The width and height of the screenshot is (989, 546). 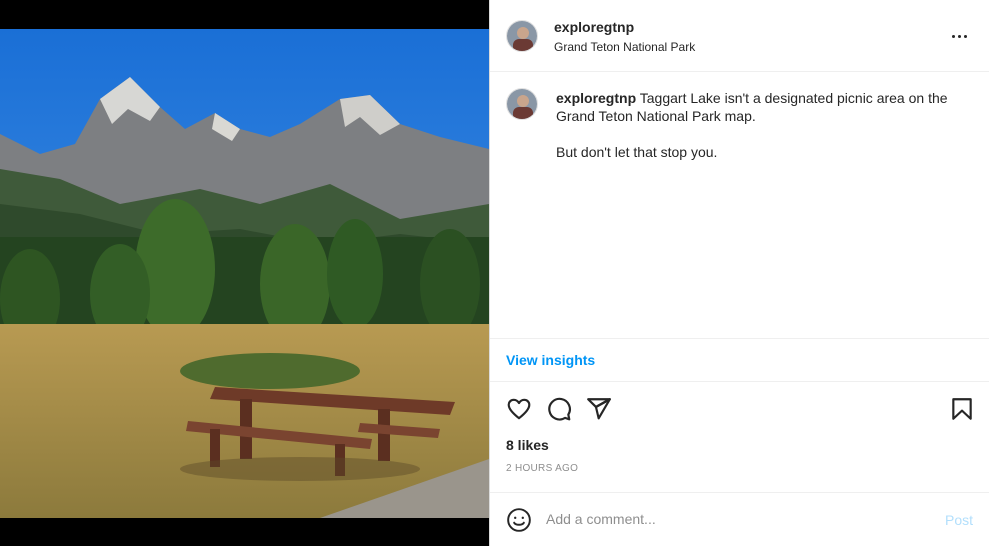 I want to click on bookmark-icon, so click(x=962, y=409).